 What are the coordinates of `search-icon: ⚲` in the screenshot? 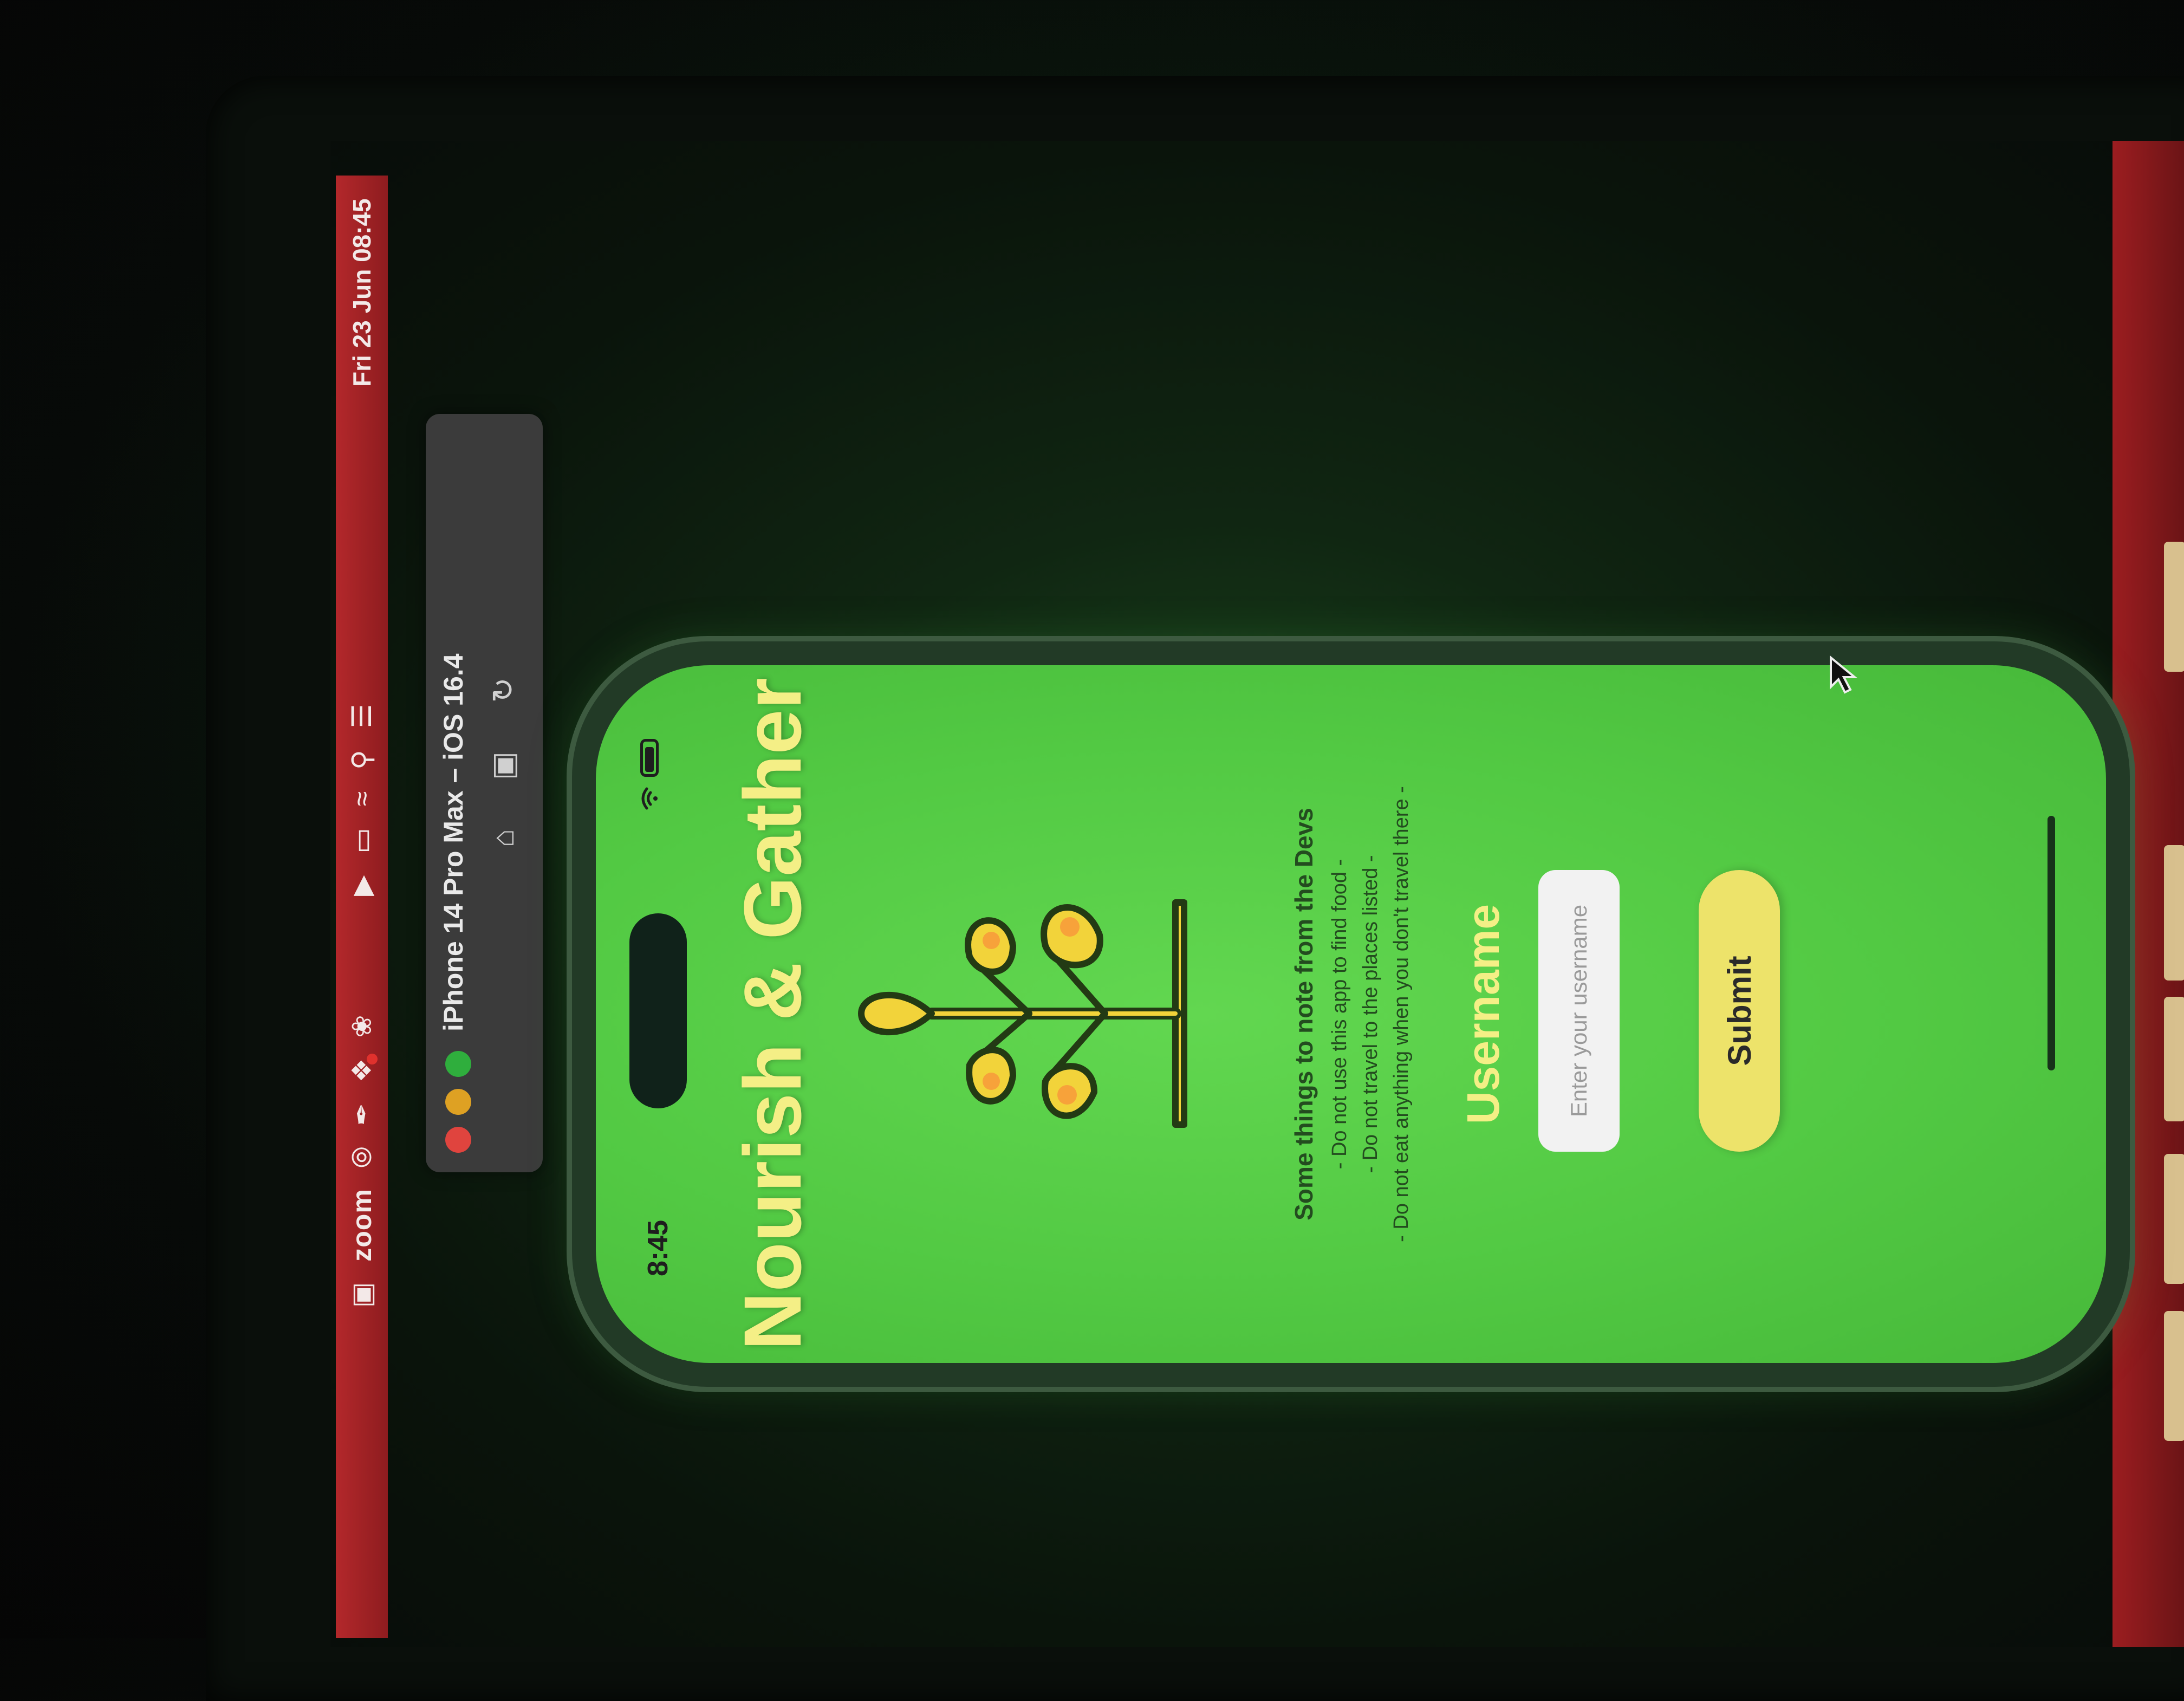 It's located at (362, 760).